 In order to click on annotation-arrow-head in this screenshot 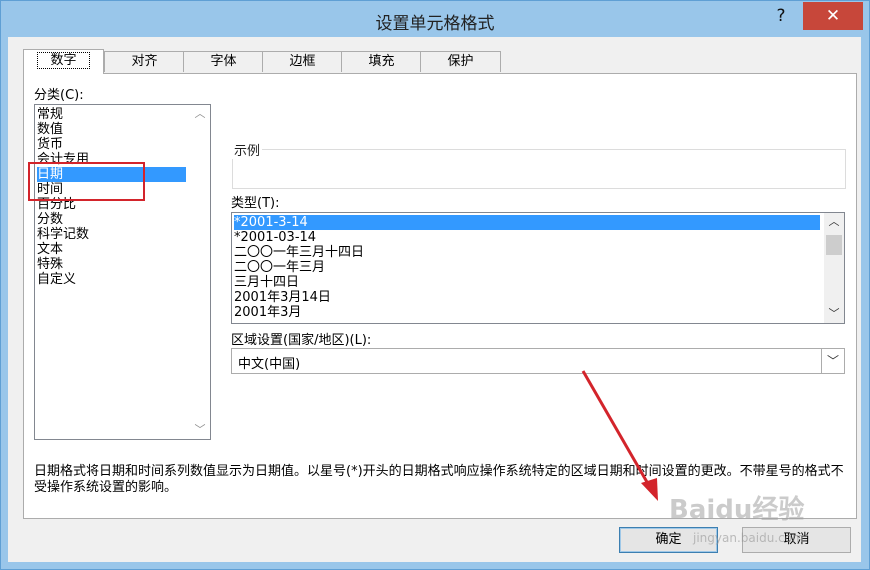, I will do `click(649, 489)`.